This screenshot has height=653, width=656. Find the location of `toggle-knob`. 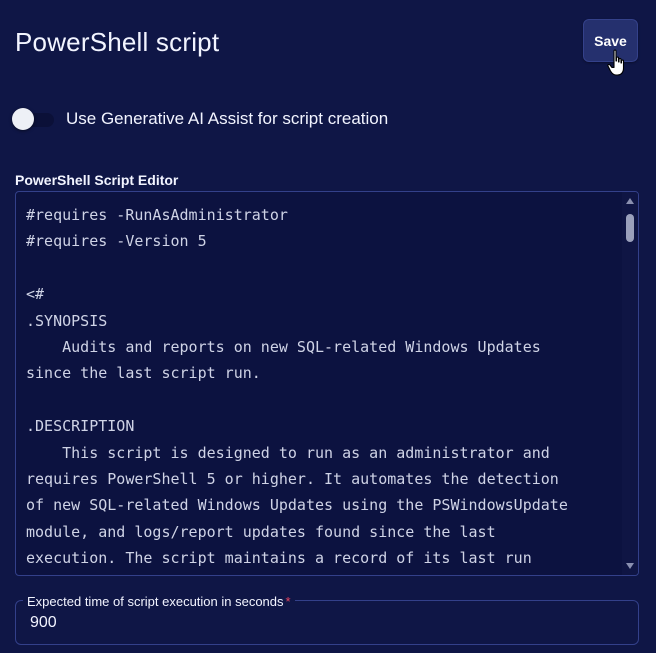

toggle-knob is located at coordinates (23, 119).